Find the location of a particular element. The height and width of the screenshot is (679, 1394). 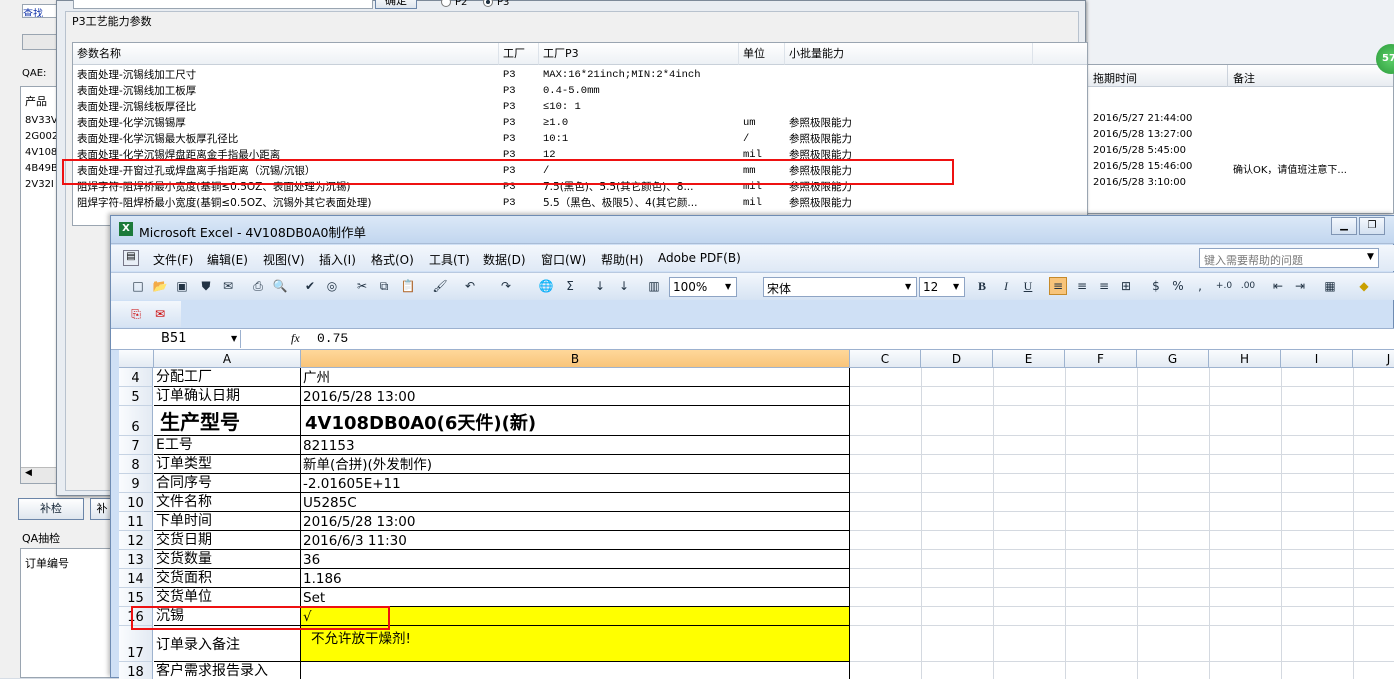

table-row: 表面处理-沉锡线加工尺寸 P3 MAX:16*21inch;MIN:2*4inch is located at coordinates (580, 75).